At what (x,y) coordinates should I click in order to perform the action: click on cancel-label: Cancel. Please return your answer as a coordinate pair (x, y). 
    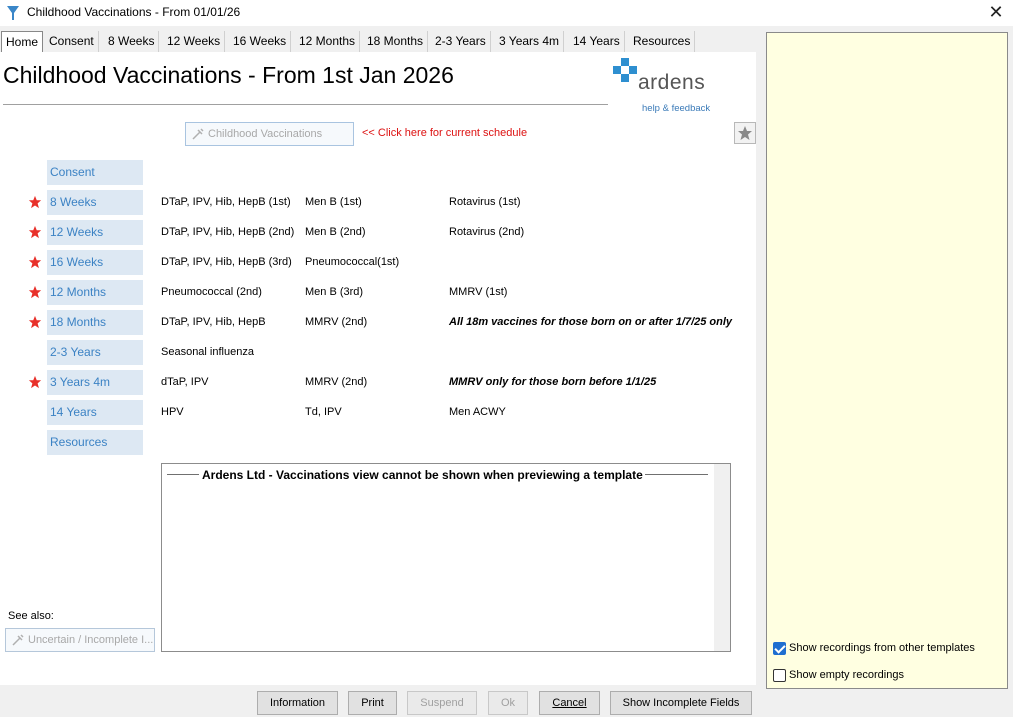
    Looking at the image, I should click on (569, 703).